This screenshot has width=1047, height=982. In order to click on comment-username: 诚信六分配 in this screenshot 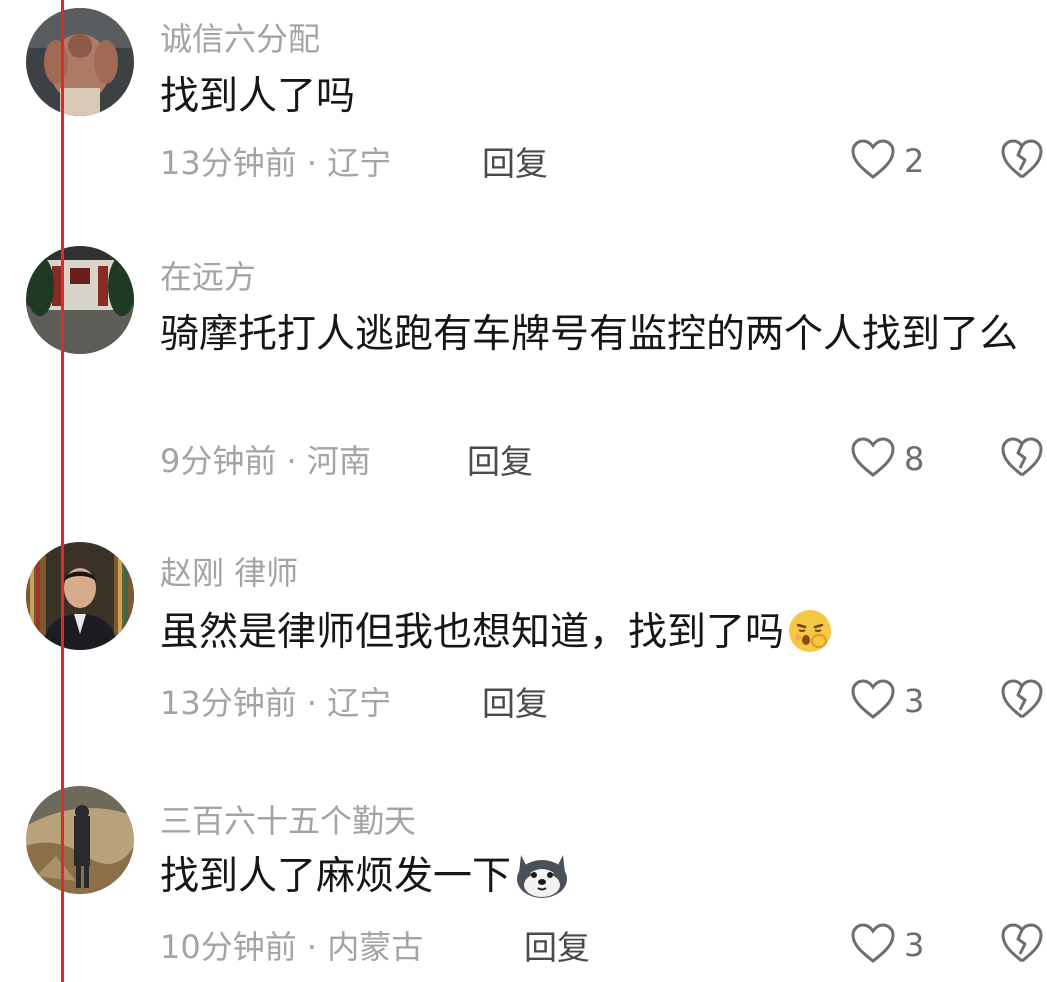, I will do `click(240, 37)`.